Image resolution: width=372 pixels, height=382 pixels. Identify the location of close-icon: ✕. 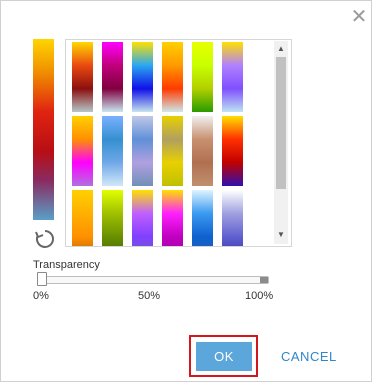
(359, 17).